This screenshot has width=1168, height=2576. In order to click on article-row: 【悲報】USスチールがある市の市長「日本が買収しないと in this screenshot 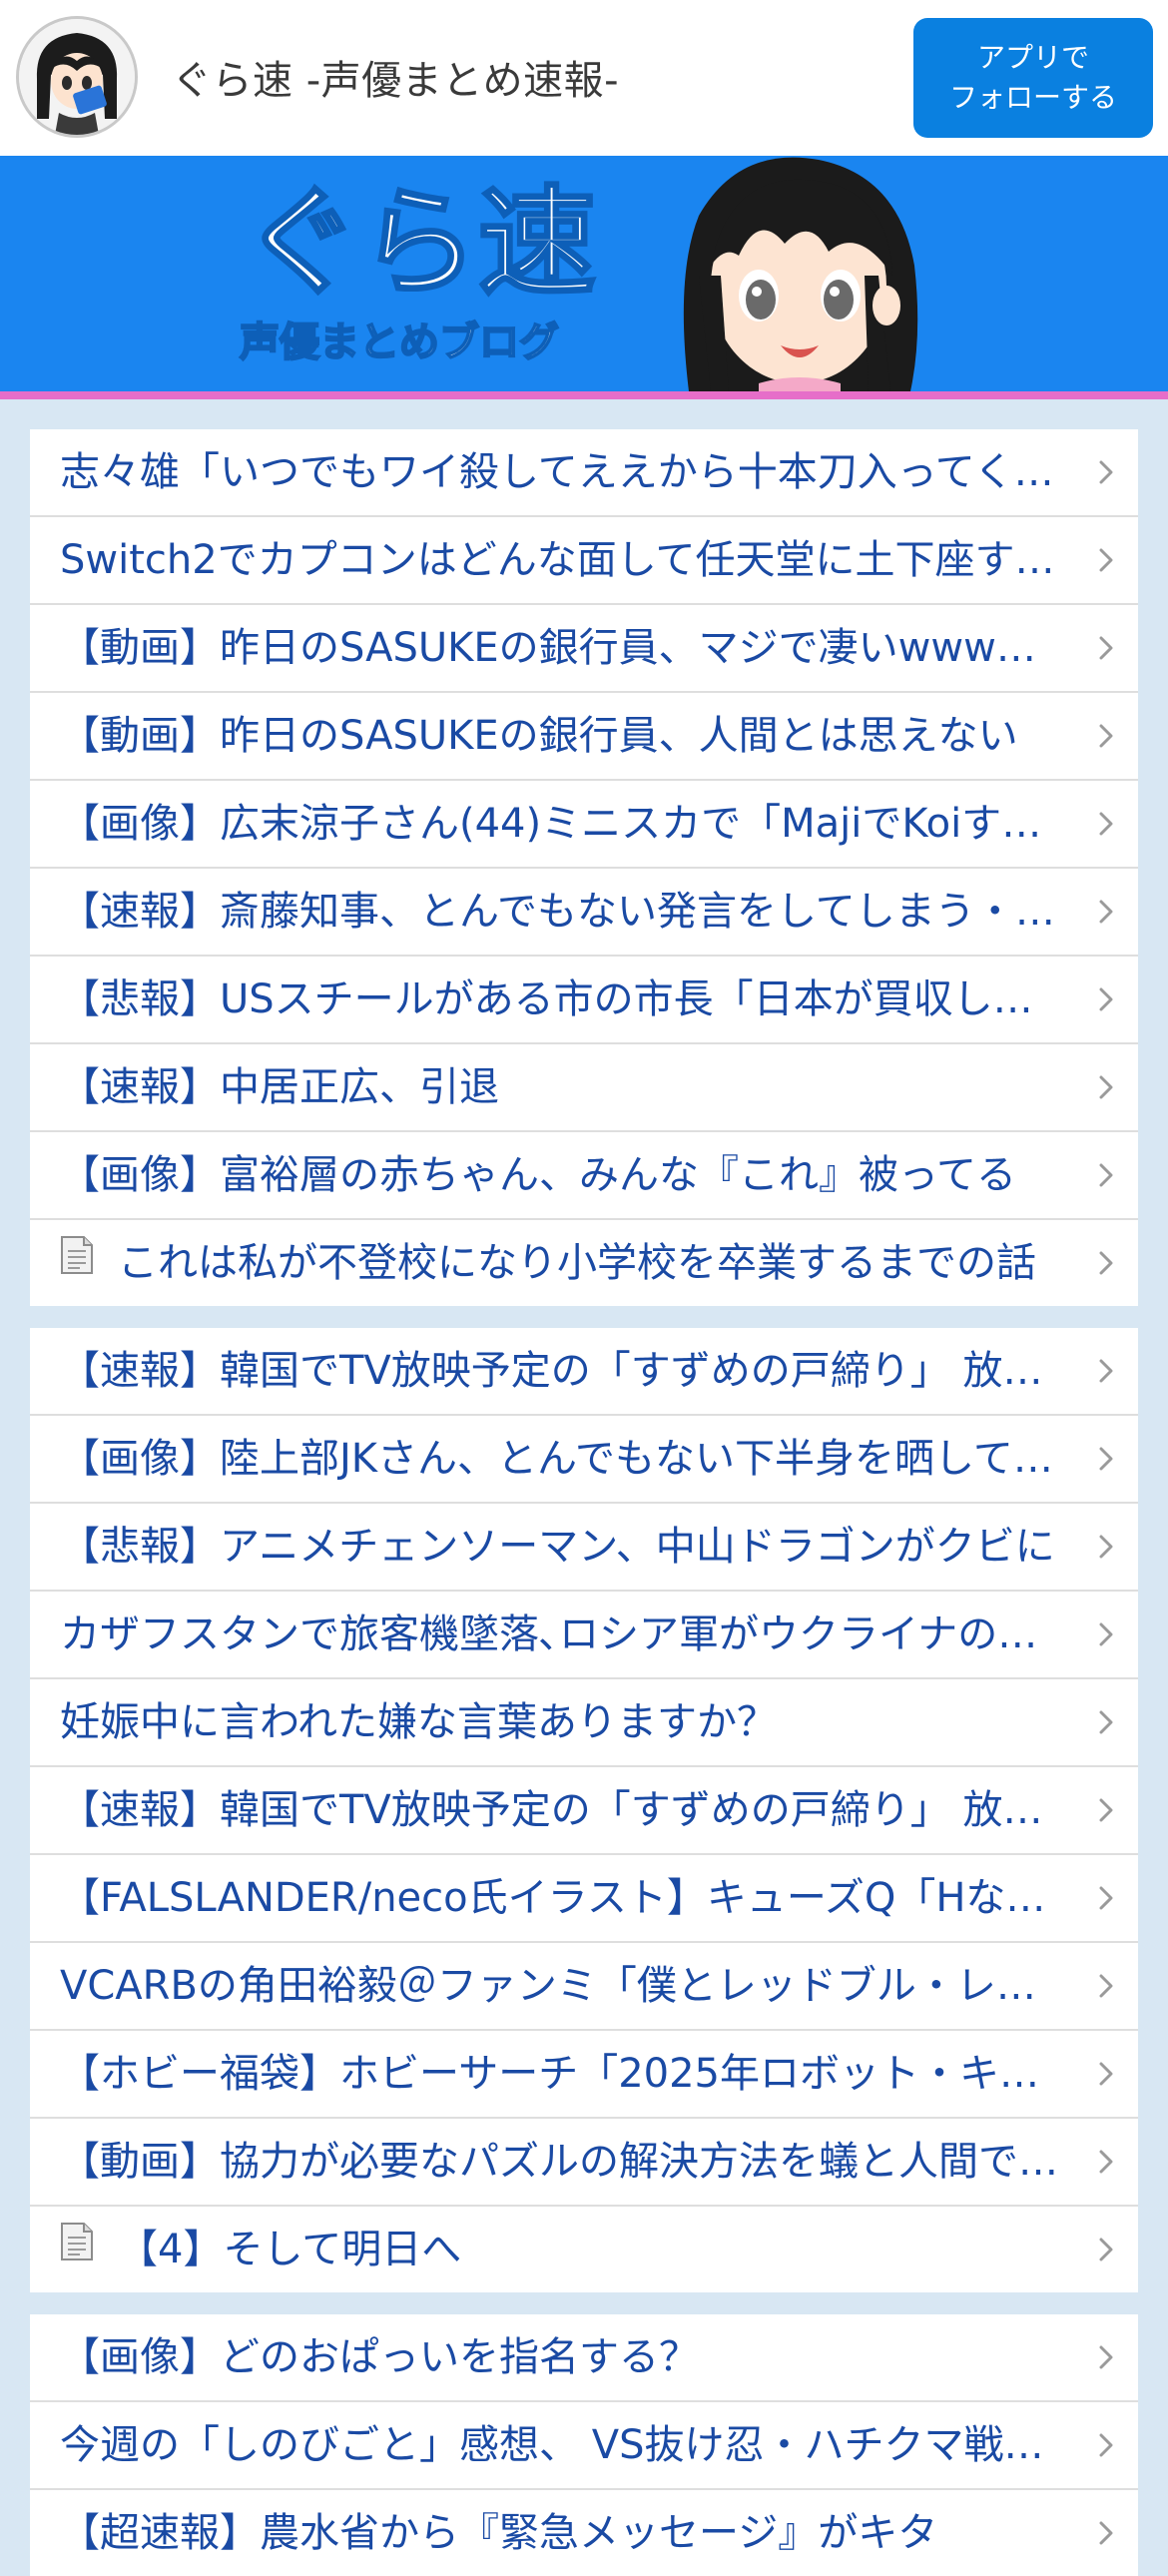, I will do `click(584, 1001)`.